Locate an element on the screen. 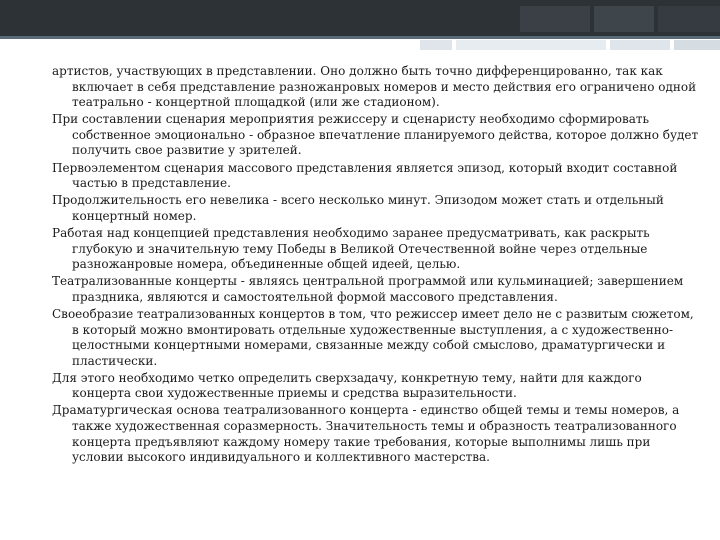 This screenshot has height=540, width=720. header-decoration is located at coordinates (620, 19).